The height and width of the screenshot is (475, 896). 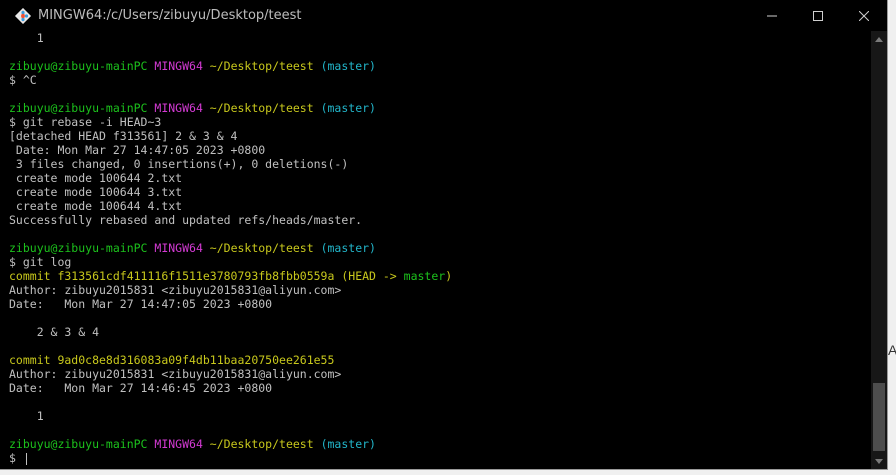 I want to click on terminal-line: Date: Mon Mar 27 14:46:45 2023 +0800, so click(x=440, y=388).